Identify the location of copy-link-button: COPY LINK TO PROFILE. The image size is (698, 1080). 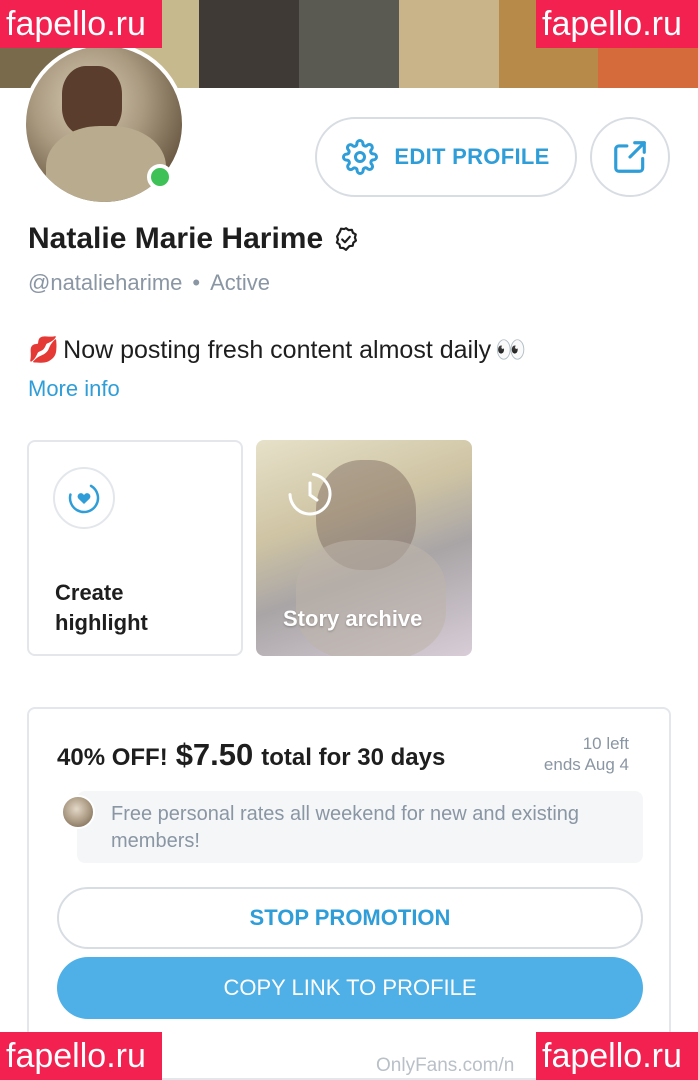
(350, 988).